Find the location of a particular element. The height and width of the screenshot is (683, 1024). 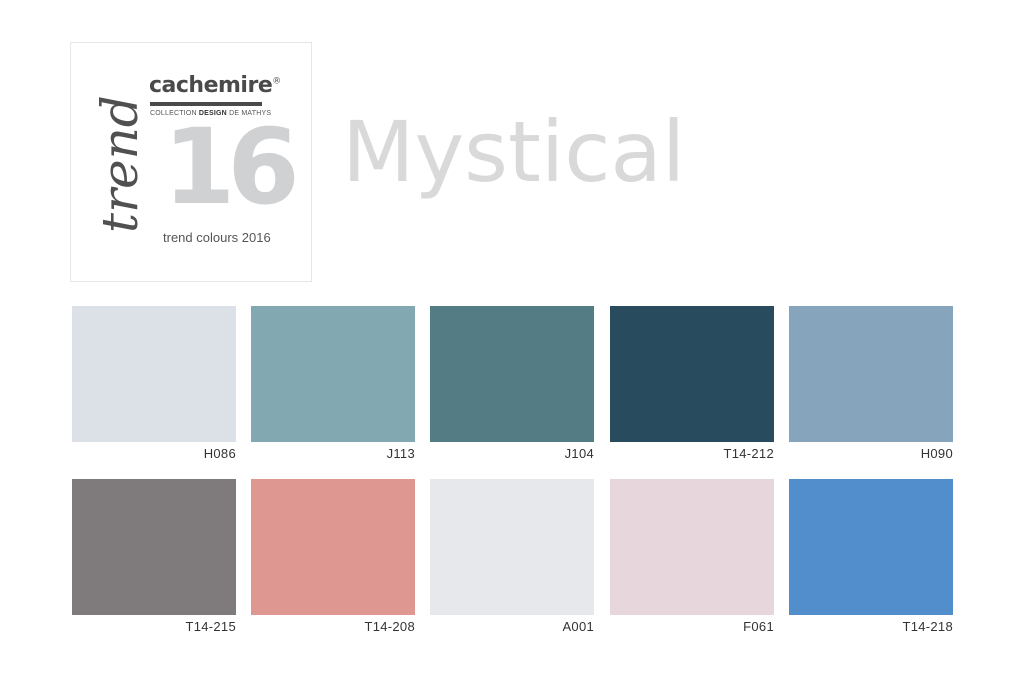

trend-script-word: trend is located at coordinates (120, 164).